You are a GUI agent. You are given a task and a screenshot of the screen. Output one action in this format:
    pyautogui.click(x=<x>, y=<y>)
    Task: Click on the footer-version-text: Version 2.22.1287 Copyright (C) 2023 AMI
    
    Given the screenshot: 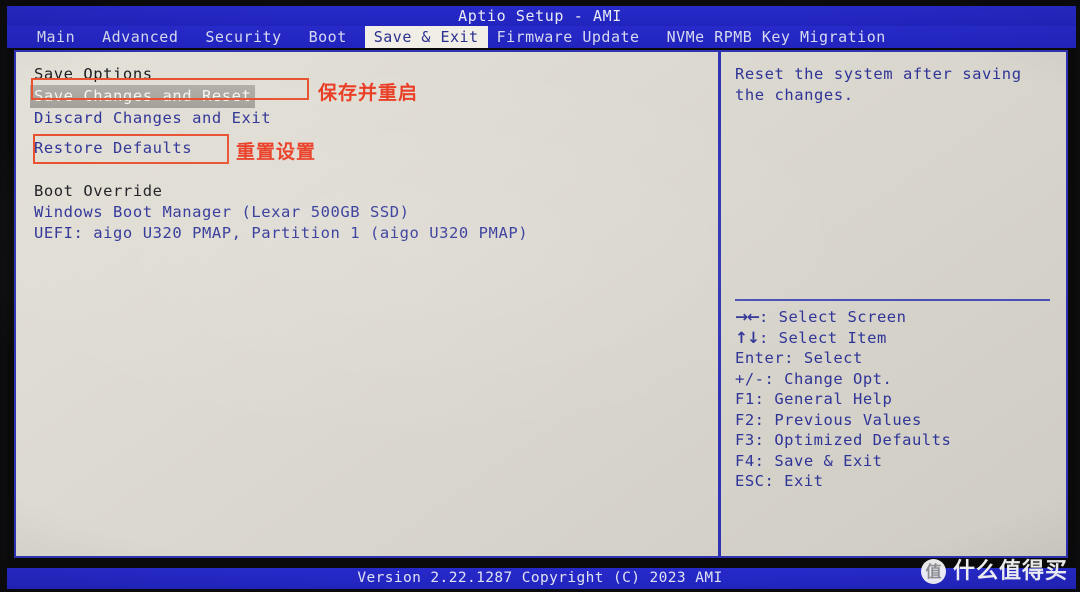 What is the action you would take?
    pyautogui.click(x=540, y=578)
    